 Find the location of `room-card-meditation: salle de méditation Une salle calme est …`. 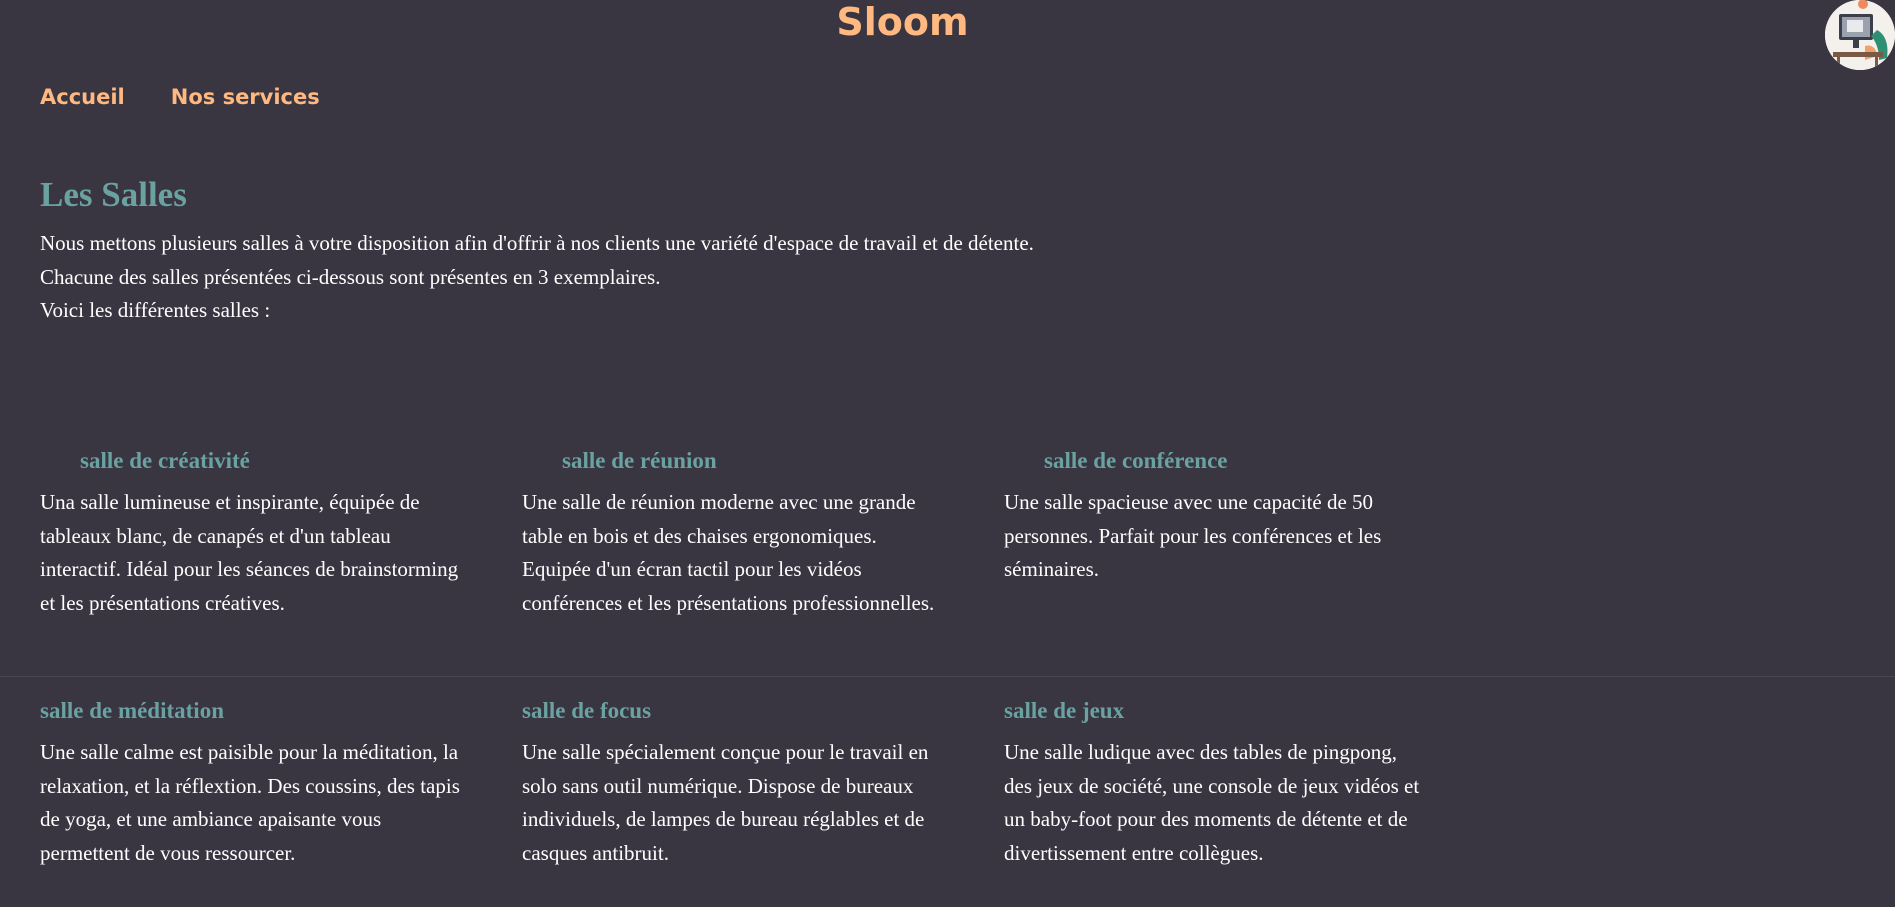

room-card-meditation: salle de méditation Une salle calme est … is located at coordinates (250, 783).